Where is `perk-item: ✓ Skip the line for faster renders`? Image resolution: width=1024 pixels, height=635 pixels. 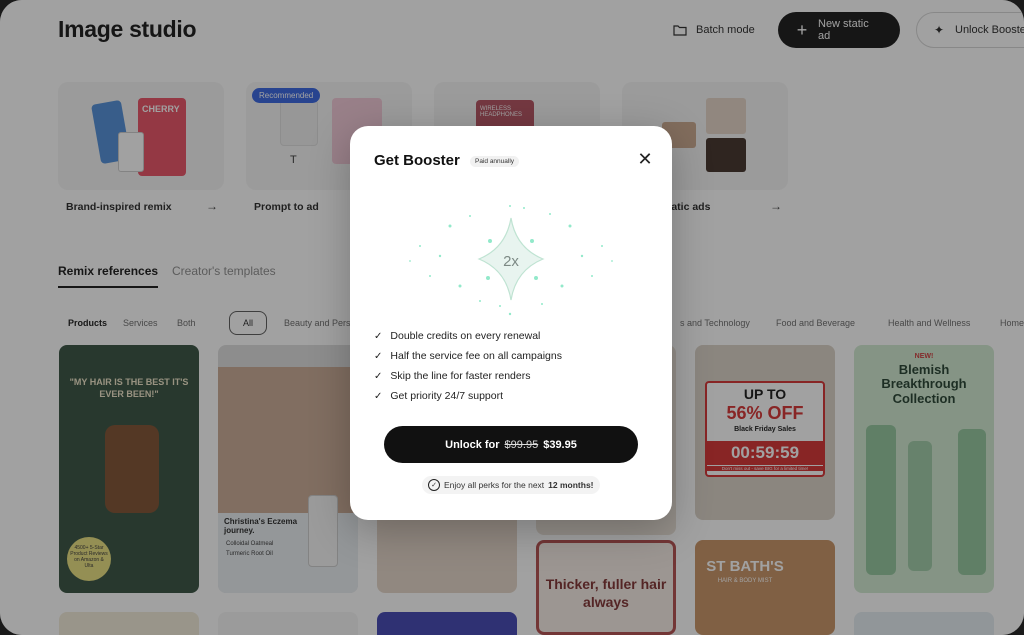 perk-item: ✓ Skip the line for faster renders is located at coordinates (452, 376).